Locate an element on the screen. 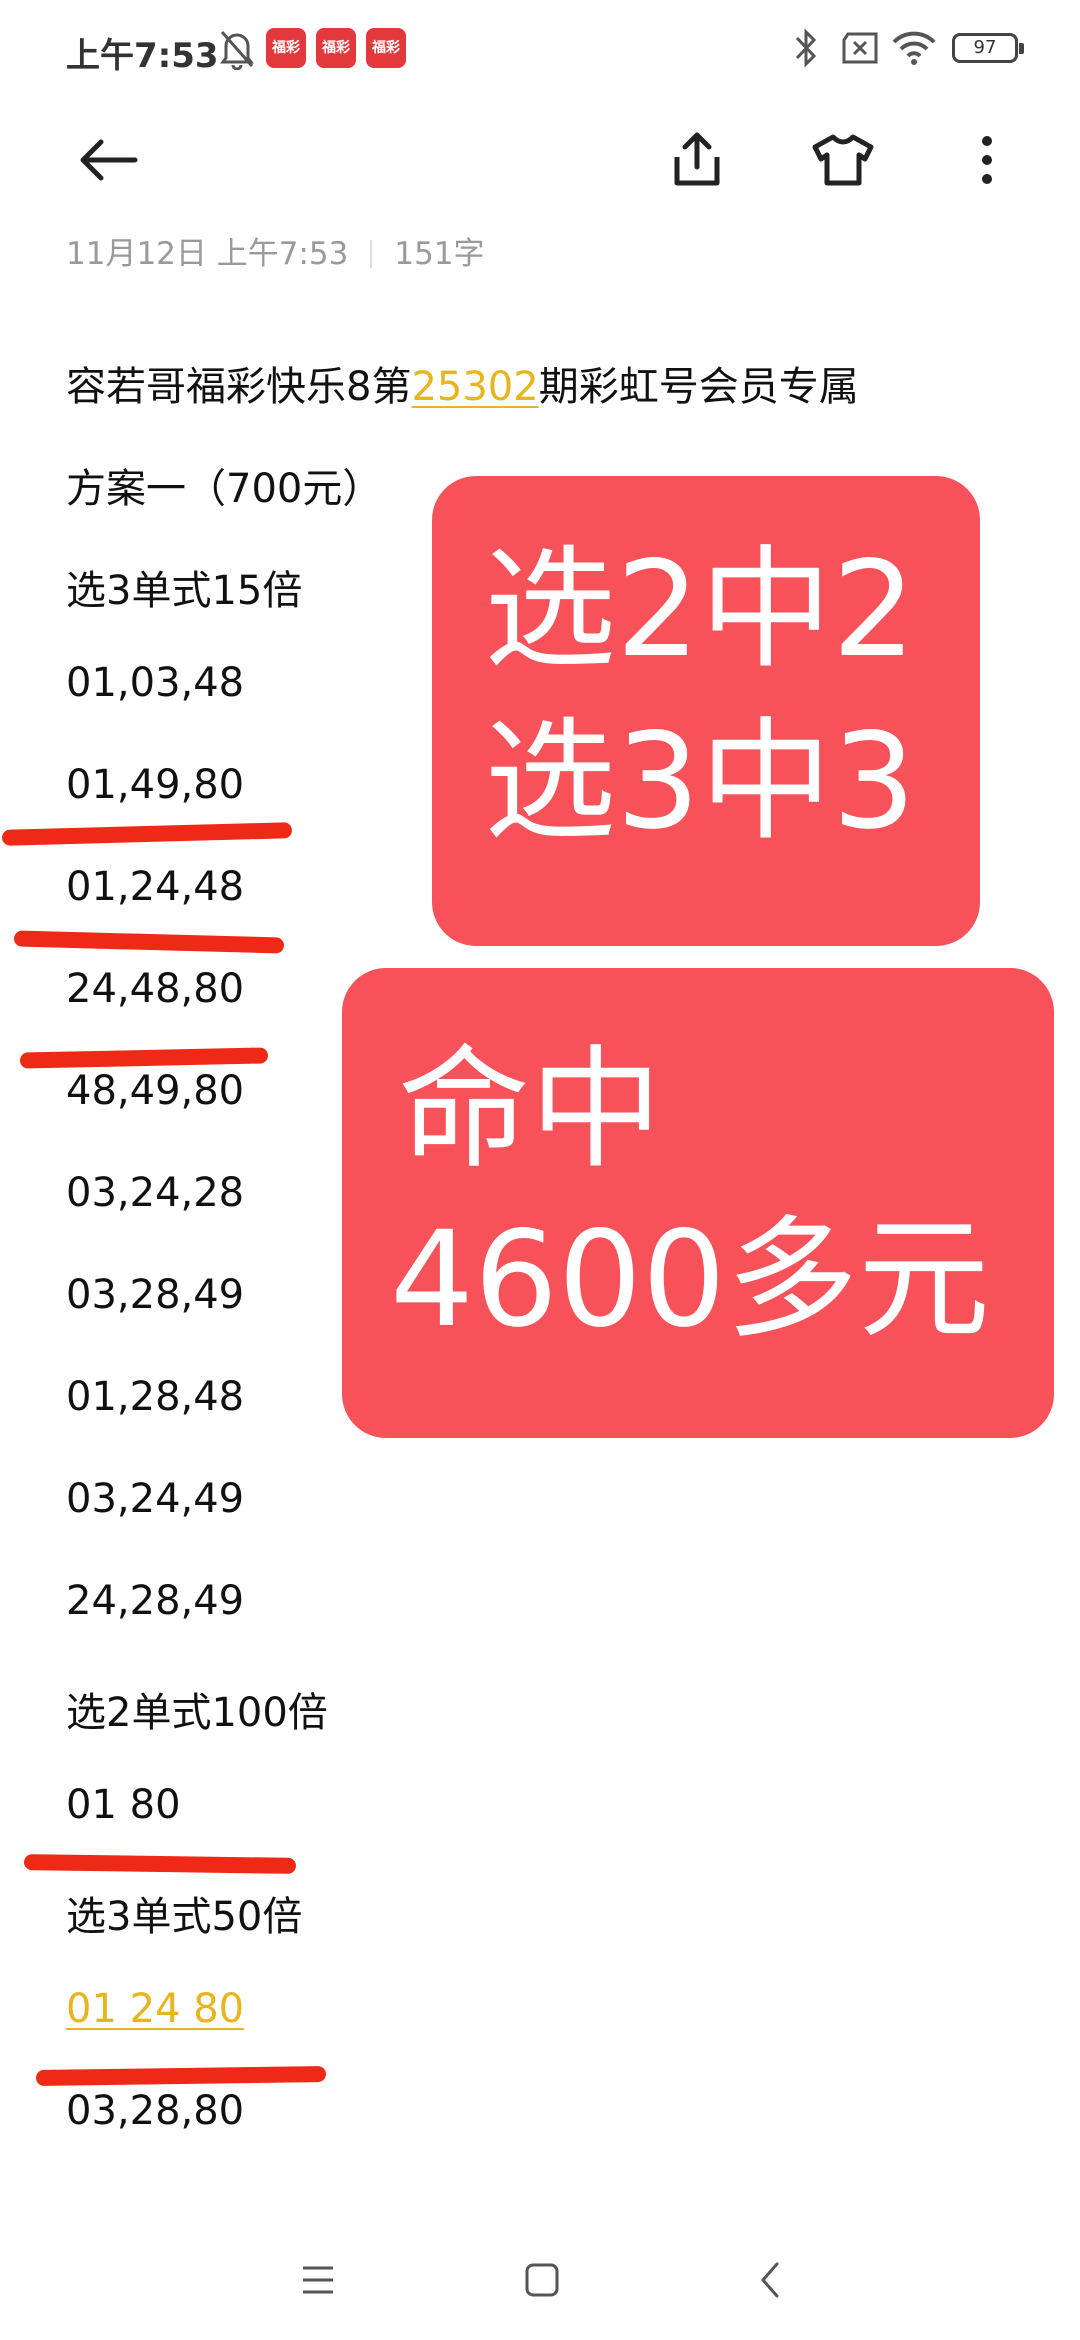  more-button is located at coordinates (987, 160).